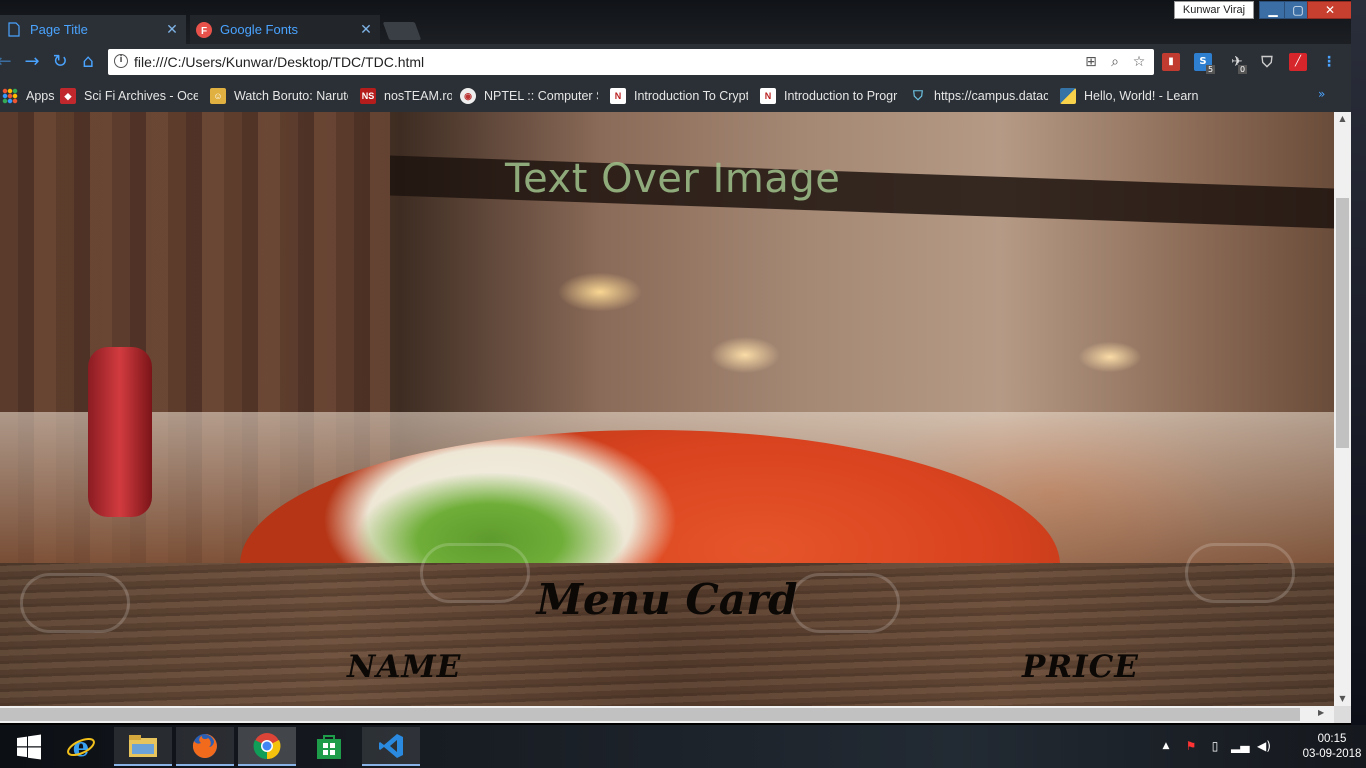  What do you see at coordinates (7, 62) in the screenshot?
I see `back-arrow-icon: ←` at bounding box center [7, 62].